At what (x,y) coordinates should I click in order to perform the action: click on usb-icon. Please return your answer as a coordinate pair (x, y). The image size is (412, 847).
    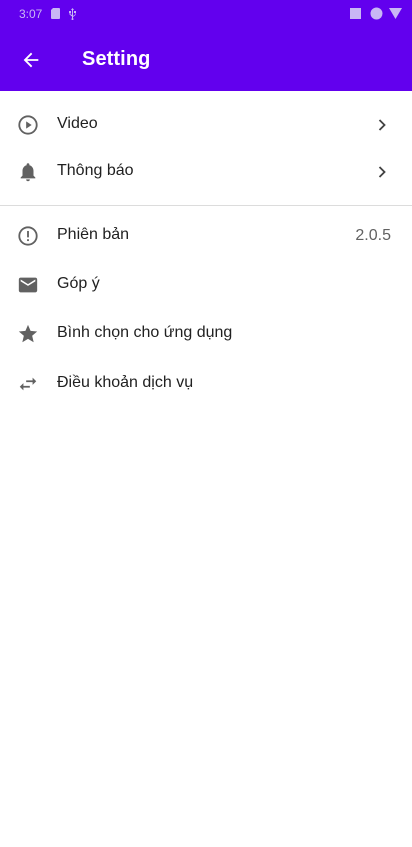
    Looking at the image, I should click on (72, 15).